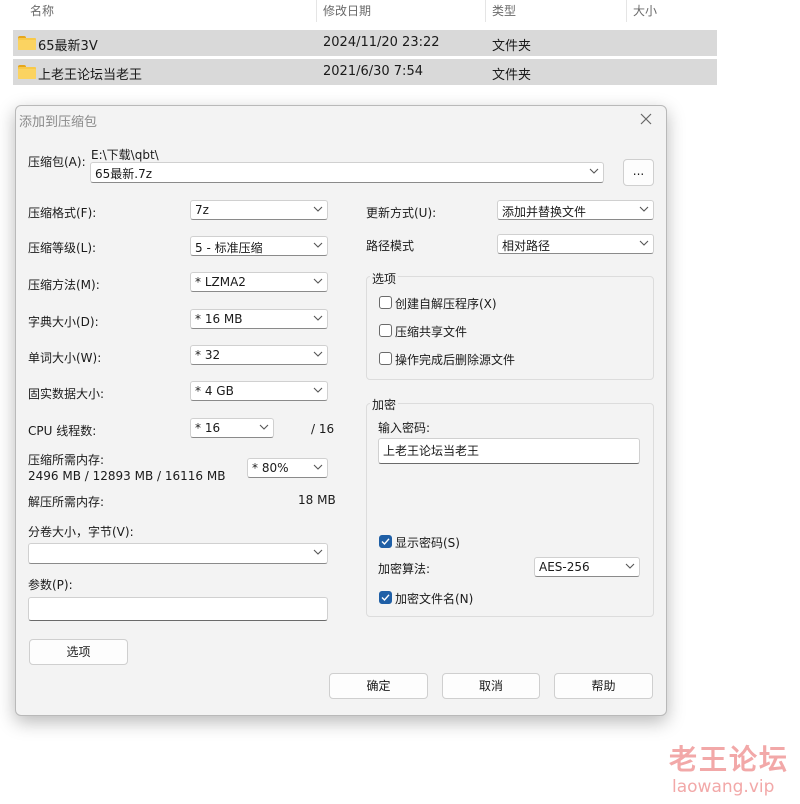 The width and height of the screenshot is (800, 804). What do you see at coordinates (544, 212) in the screenshot?
I see `update-value: 添加并替换文件` at bounding box center [544, 212].